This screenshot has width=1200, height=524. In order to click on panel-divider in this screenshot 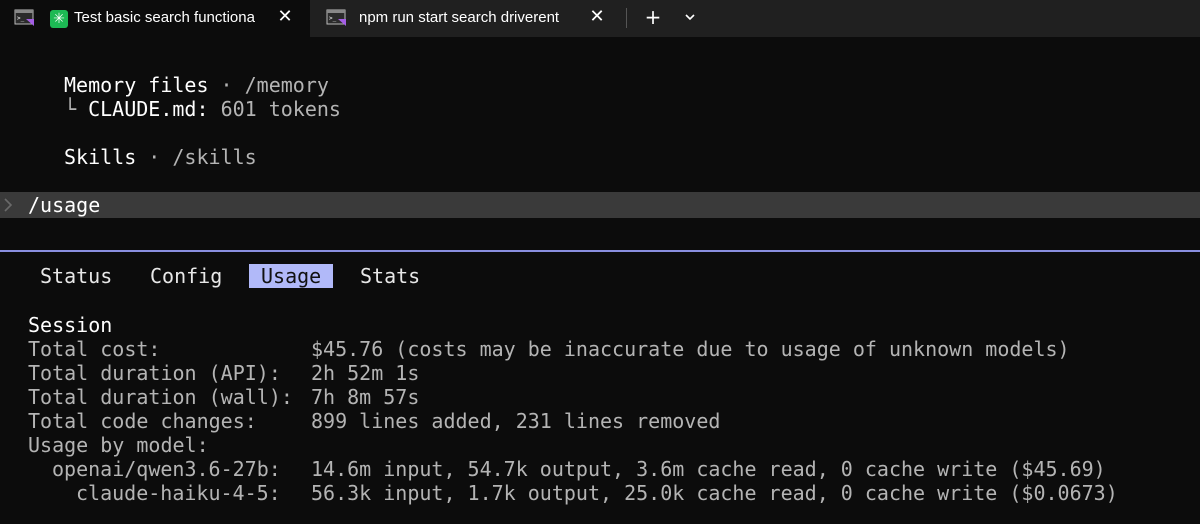, I will do `click(600, 251)`.